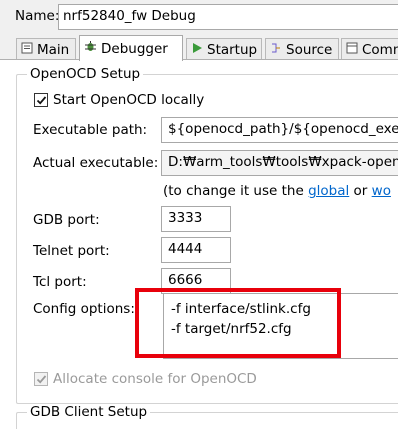  I want to click on tab-common: Comm, so click(369, 49).